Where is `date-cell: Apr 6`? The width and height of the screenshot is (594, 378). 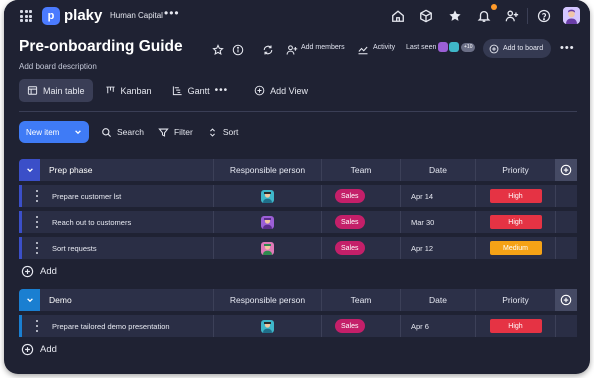
date-cell: Apr 6 is located at coordinates (437, 326).